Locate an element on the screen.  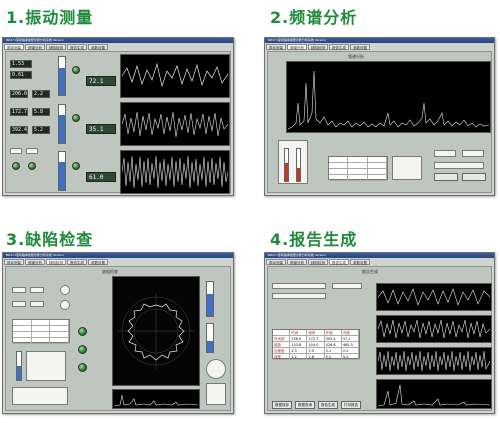
readout: 392.4 is located at coordinates (19, 130).